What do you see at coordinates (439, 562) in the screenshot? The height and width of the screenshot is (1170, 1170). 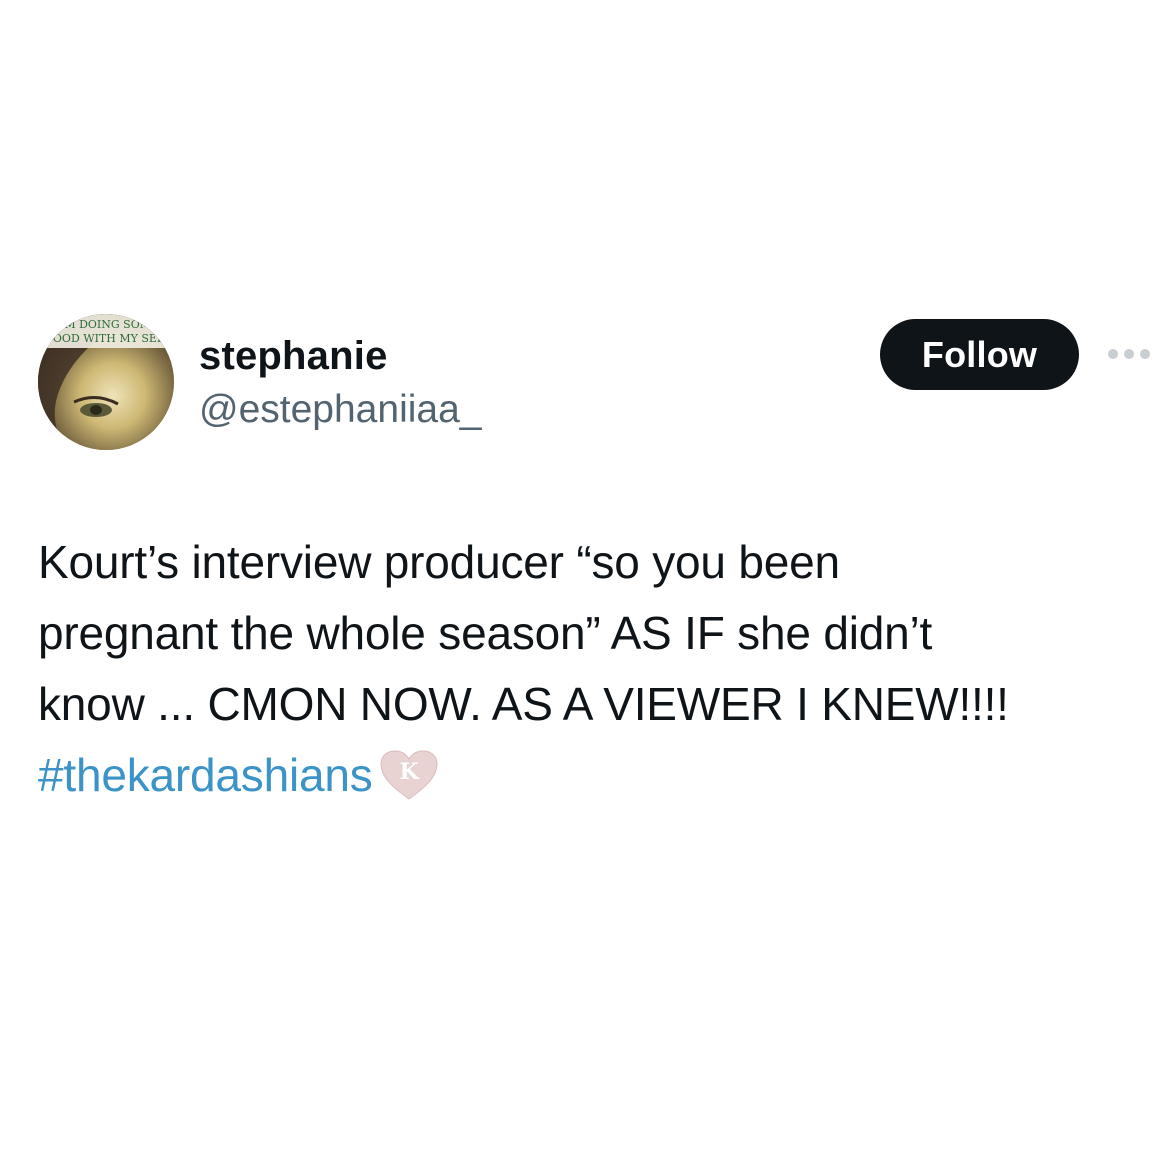 I see `tweet-line: Kourt’s interview producer “so you been` at bounding box center [439, 562].